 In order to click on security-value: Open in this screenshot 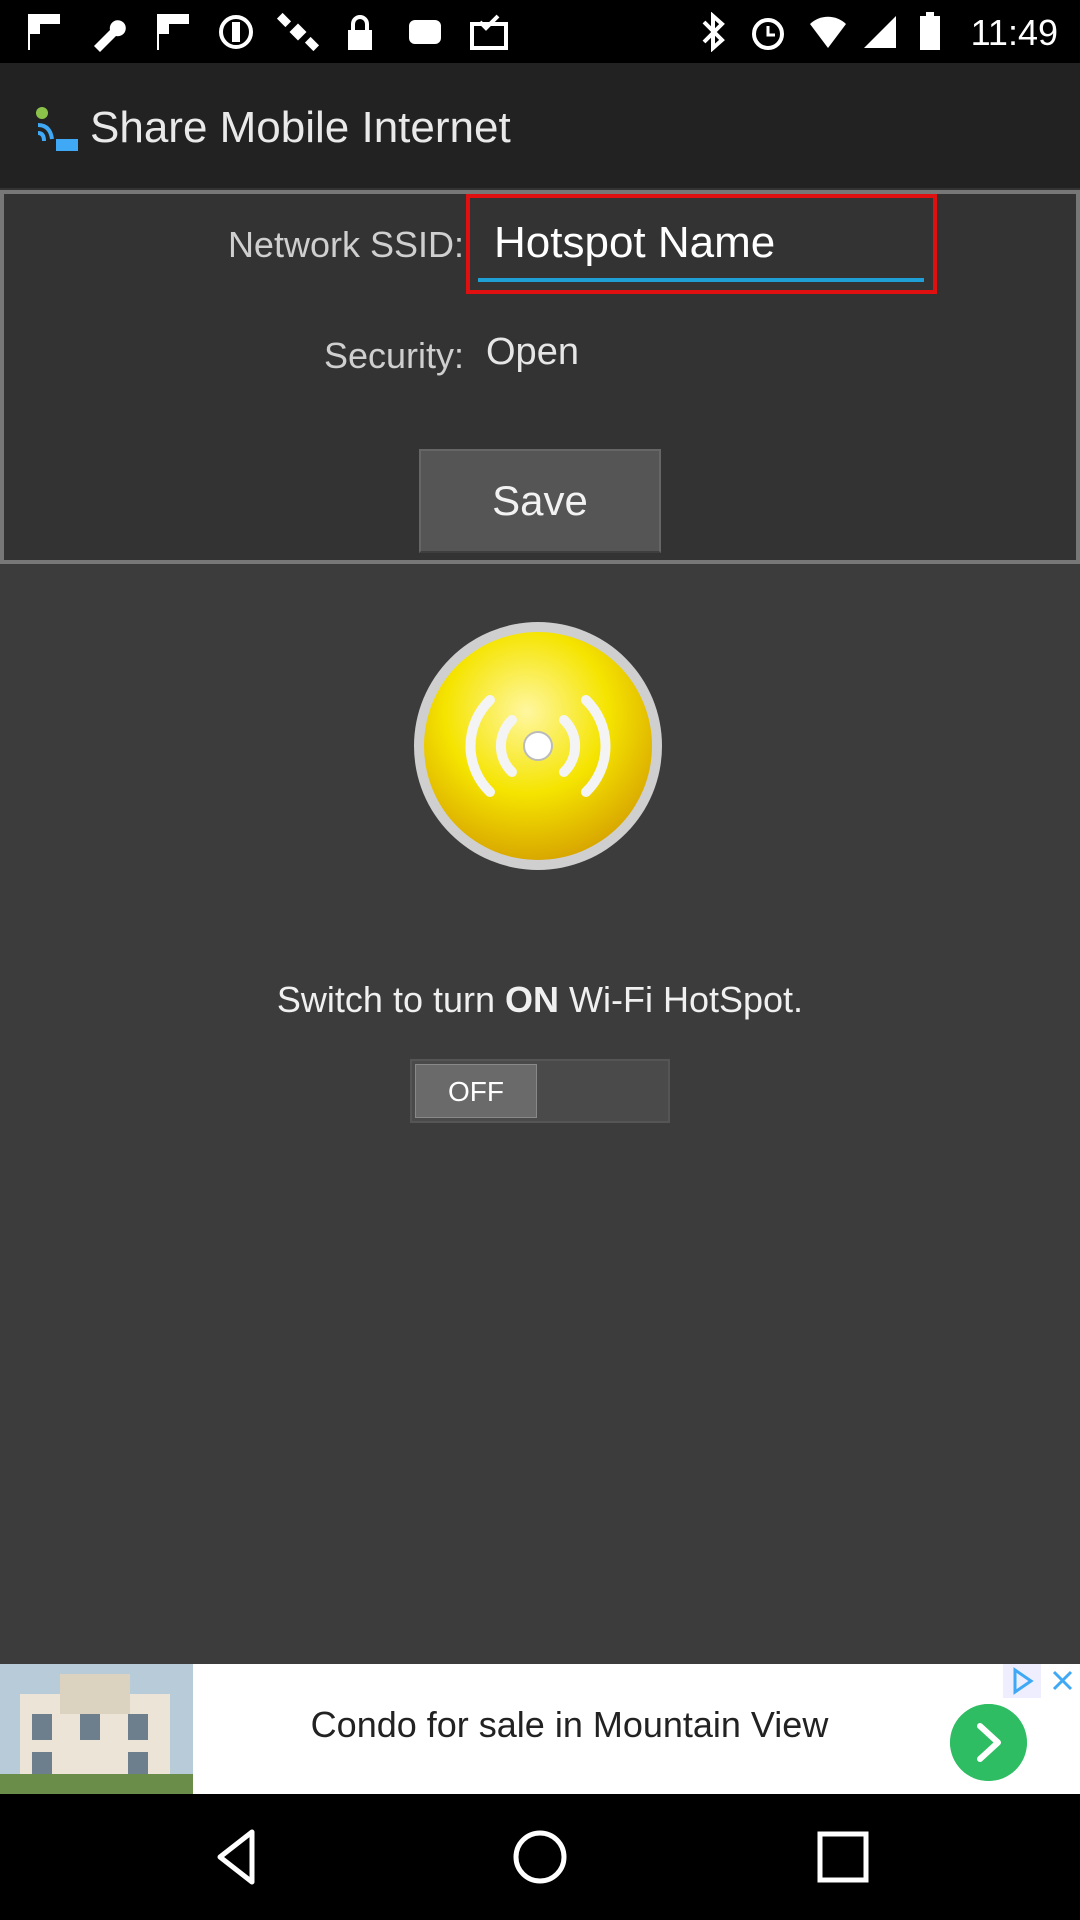, I will do `click(532, 352)`.